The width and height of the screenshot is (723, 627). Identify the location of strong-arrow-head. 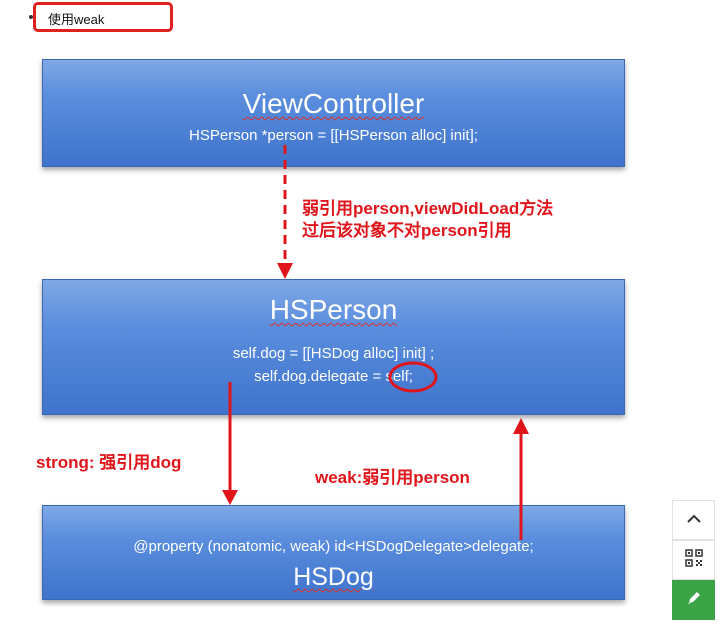
(230, 497).